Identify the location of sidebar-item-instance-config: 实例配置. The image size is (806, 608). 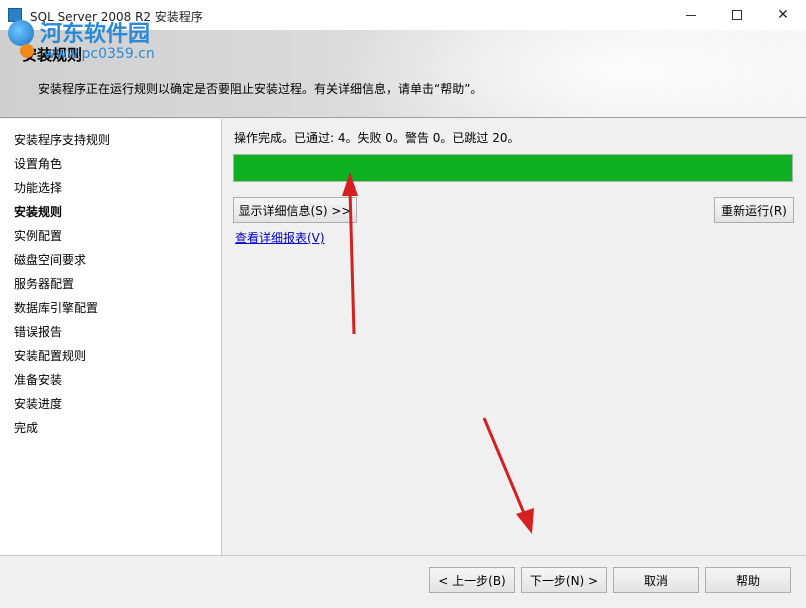
(38, 235).